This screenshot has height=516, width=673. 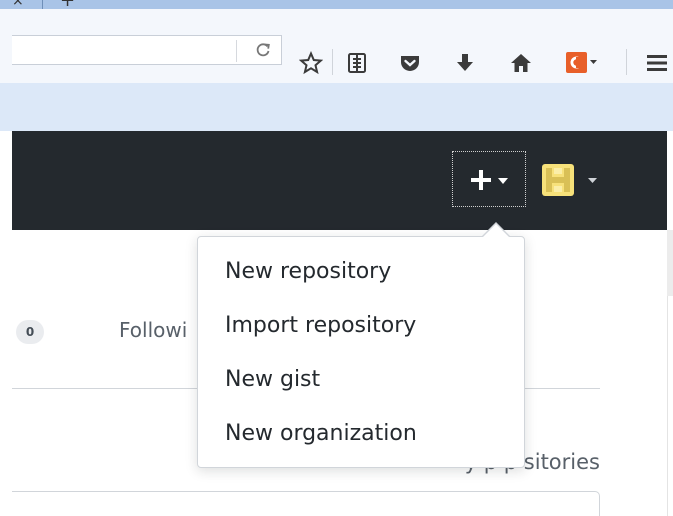 I want to click on bookmarks-bar, so click(x=336, y=107).